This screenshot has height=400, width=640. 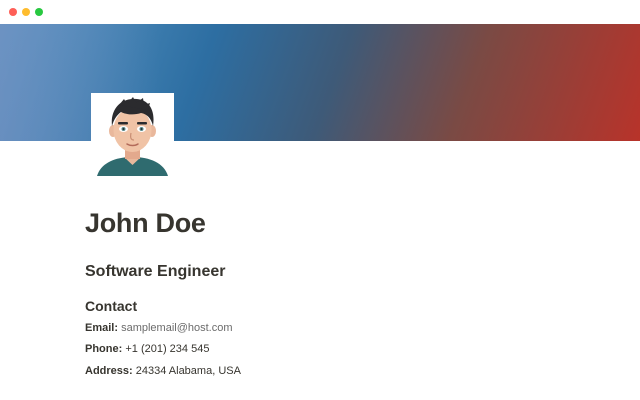 I want to click on zoom-window-button, so click(x=39, y=12).